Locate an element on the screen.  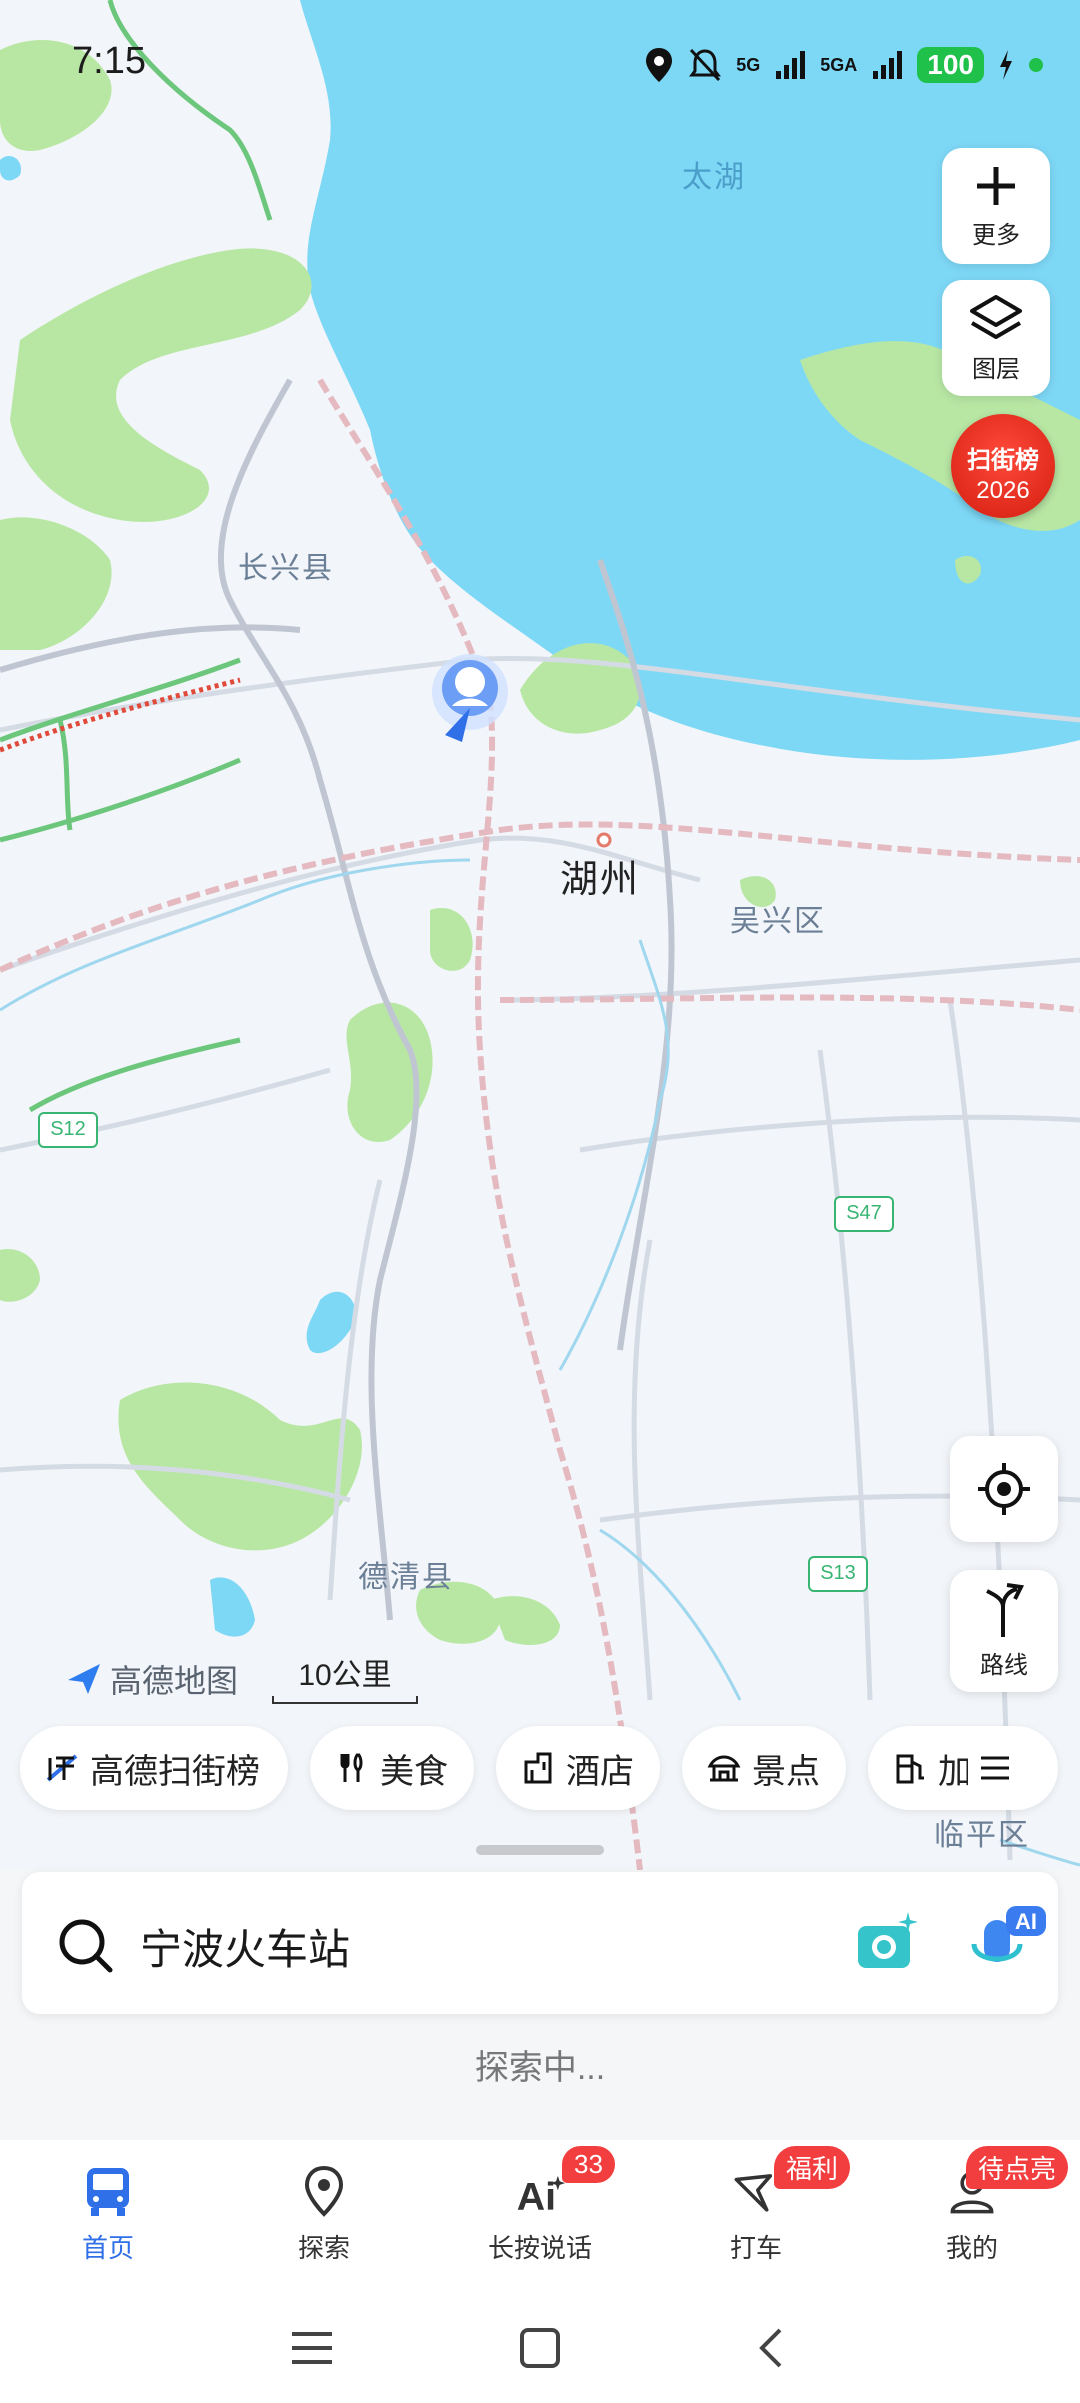
chip-hotel: 酒店 is located at coordinates (578, 1768).